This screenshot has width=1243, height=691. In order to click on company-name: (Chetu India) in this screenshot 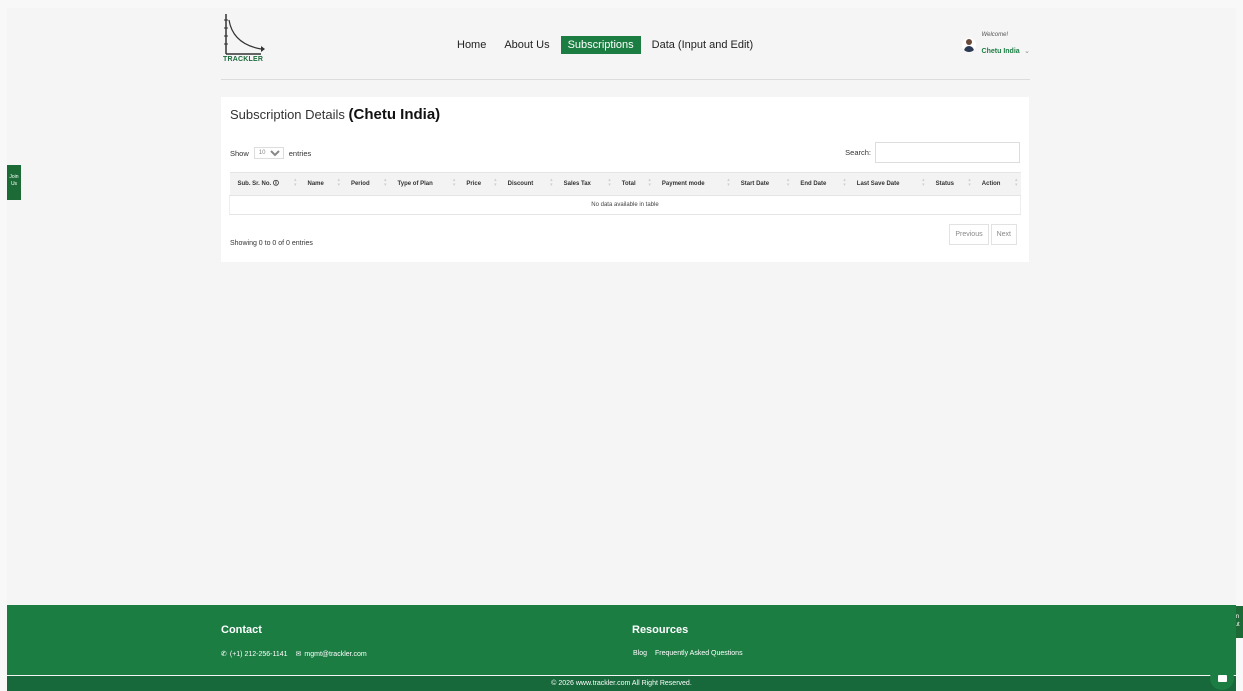, I will do `click(394, 114)`.